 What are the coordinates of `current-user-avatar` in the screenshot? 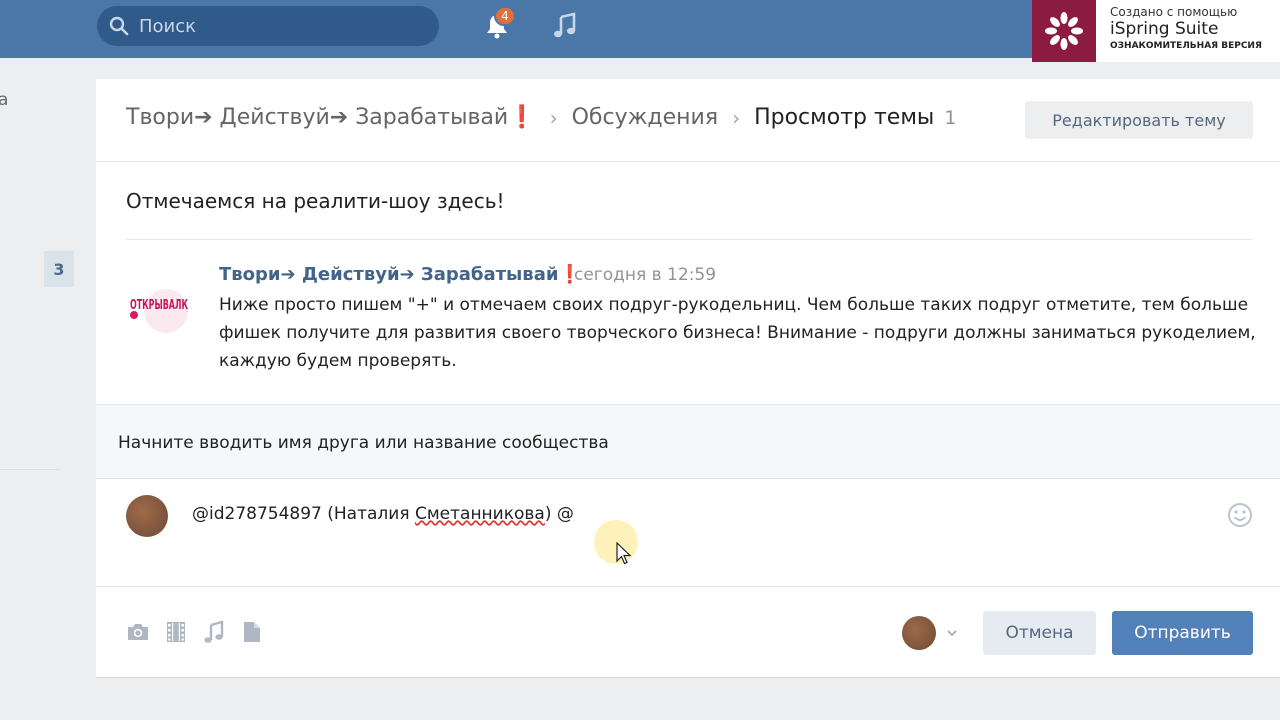 It's located at (147, 516).